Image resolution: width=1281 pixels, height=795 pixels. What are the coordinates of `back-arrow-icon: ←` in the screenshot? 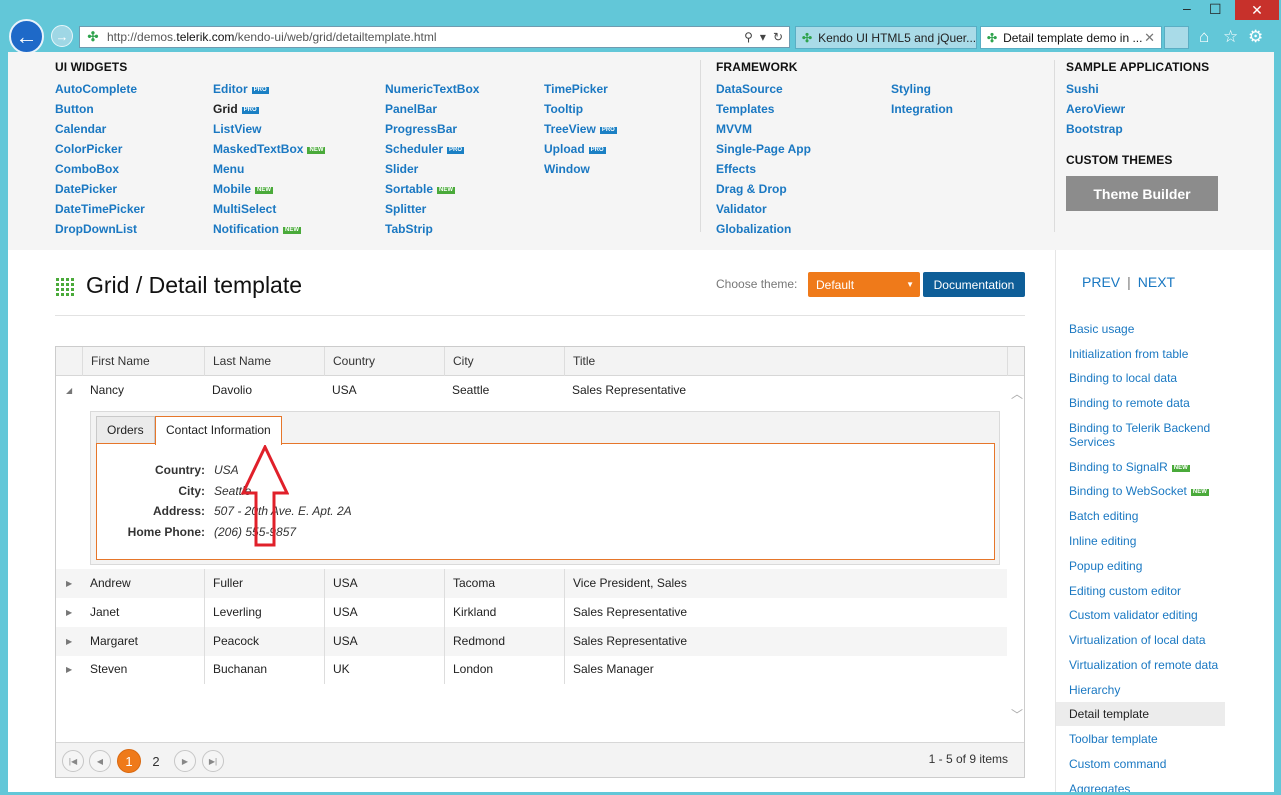 It's located at (26, 36).